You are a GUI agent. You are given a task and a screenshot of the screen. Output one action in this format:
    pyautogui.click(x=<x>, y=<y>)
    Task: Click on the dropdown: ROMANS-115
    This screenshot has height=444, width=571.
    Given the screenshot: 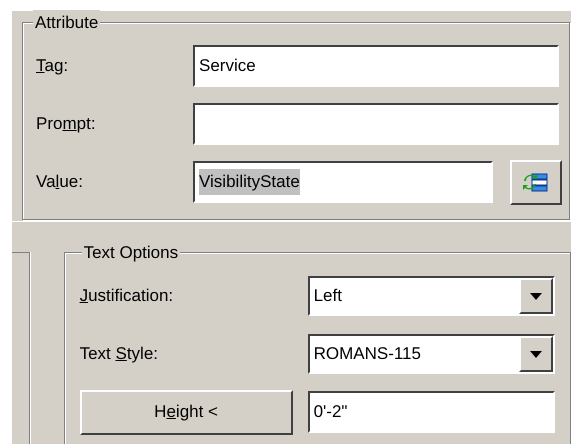 What is the action you would take?
    pyautogui.click(x=431, y=354)
    